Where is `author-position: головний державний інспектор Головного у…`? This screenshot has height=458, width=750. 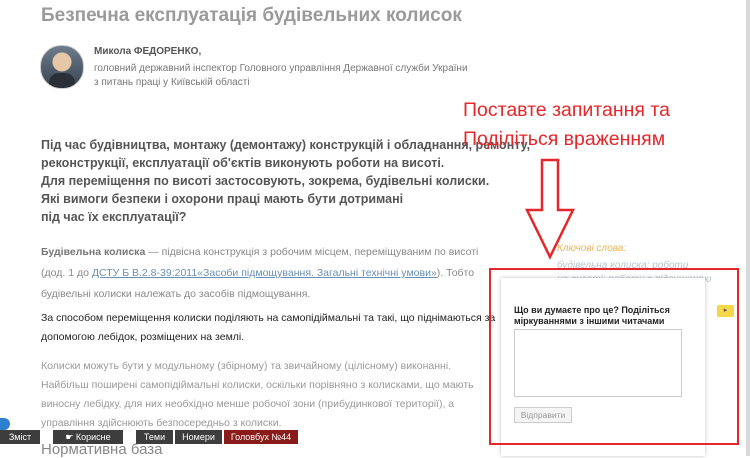 author-position: головний державний інспектор Головного у… is located at coordinates (281, 75).